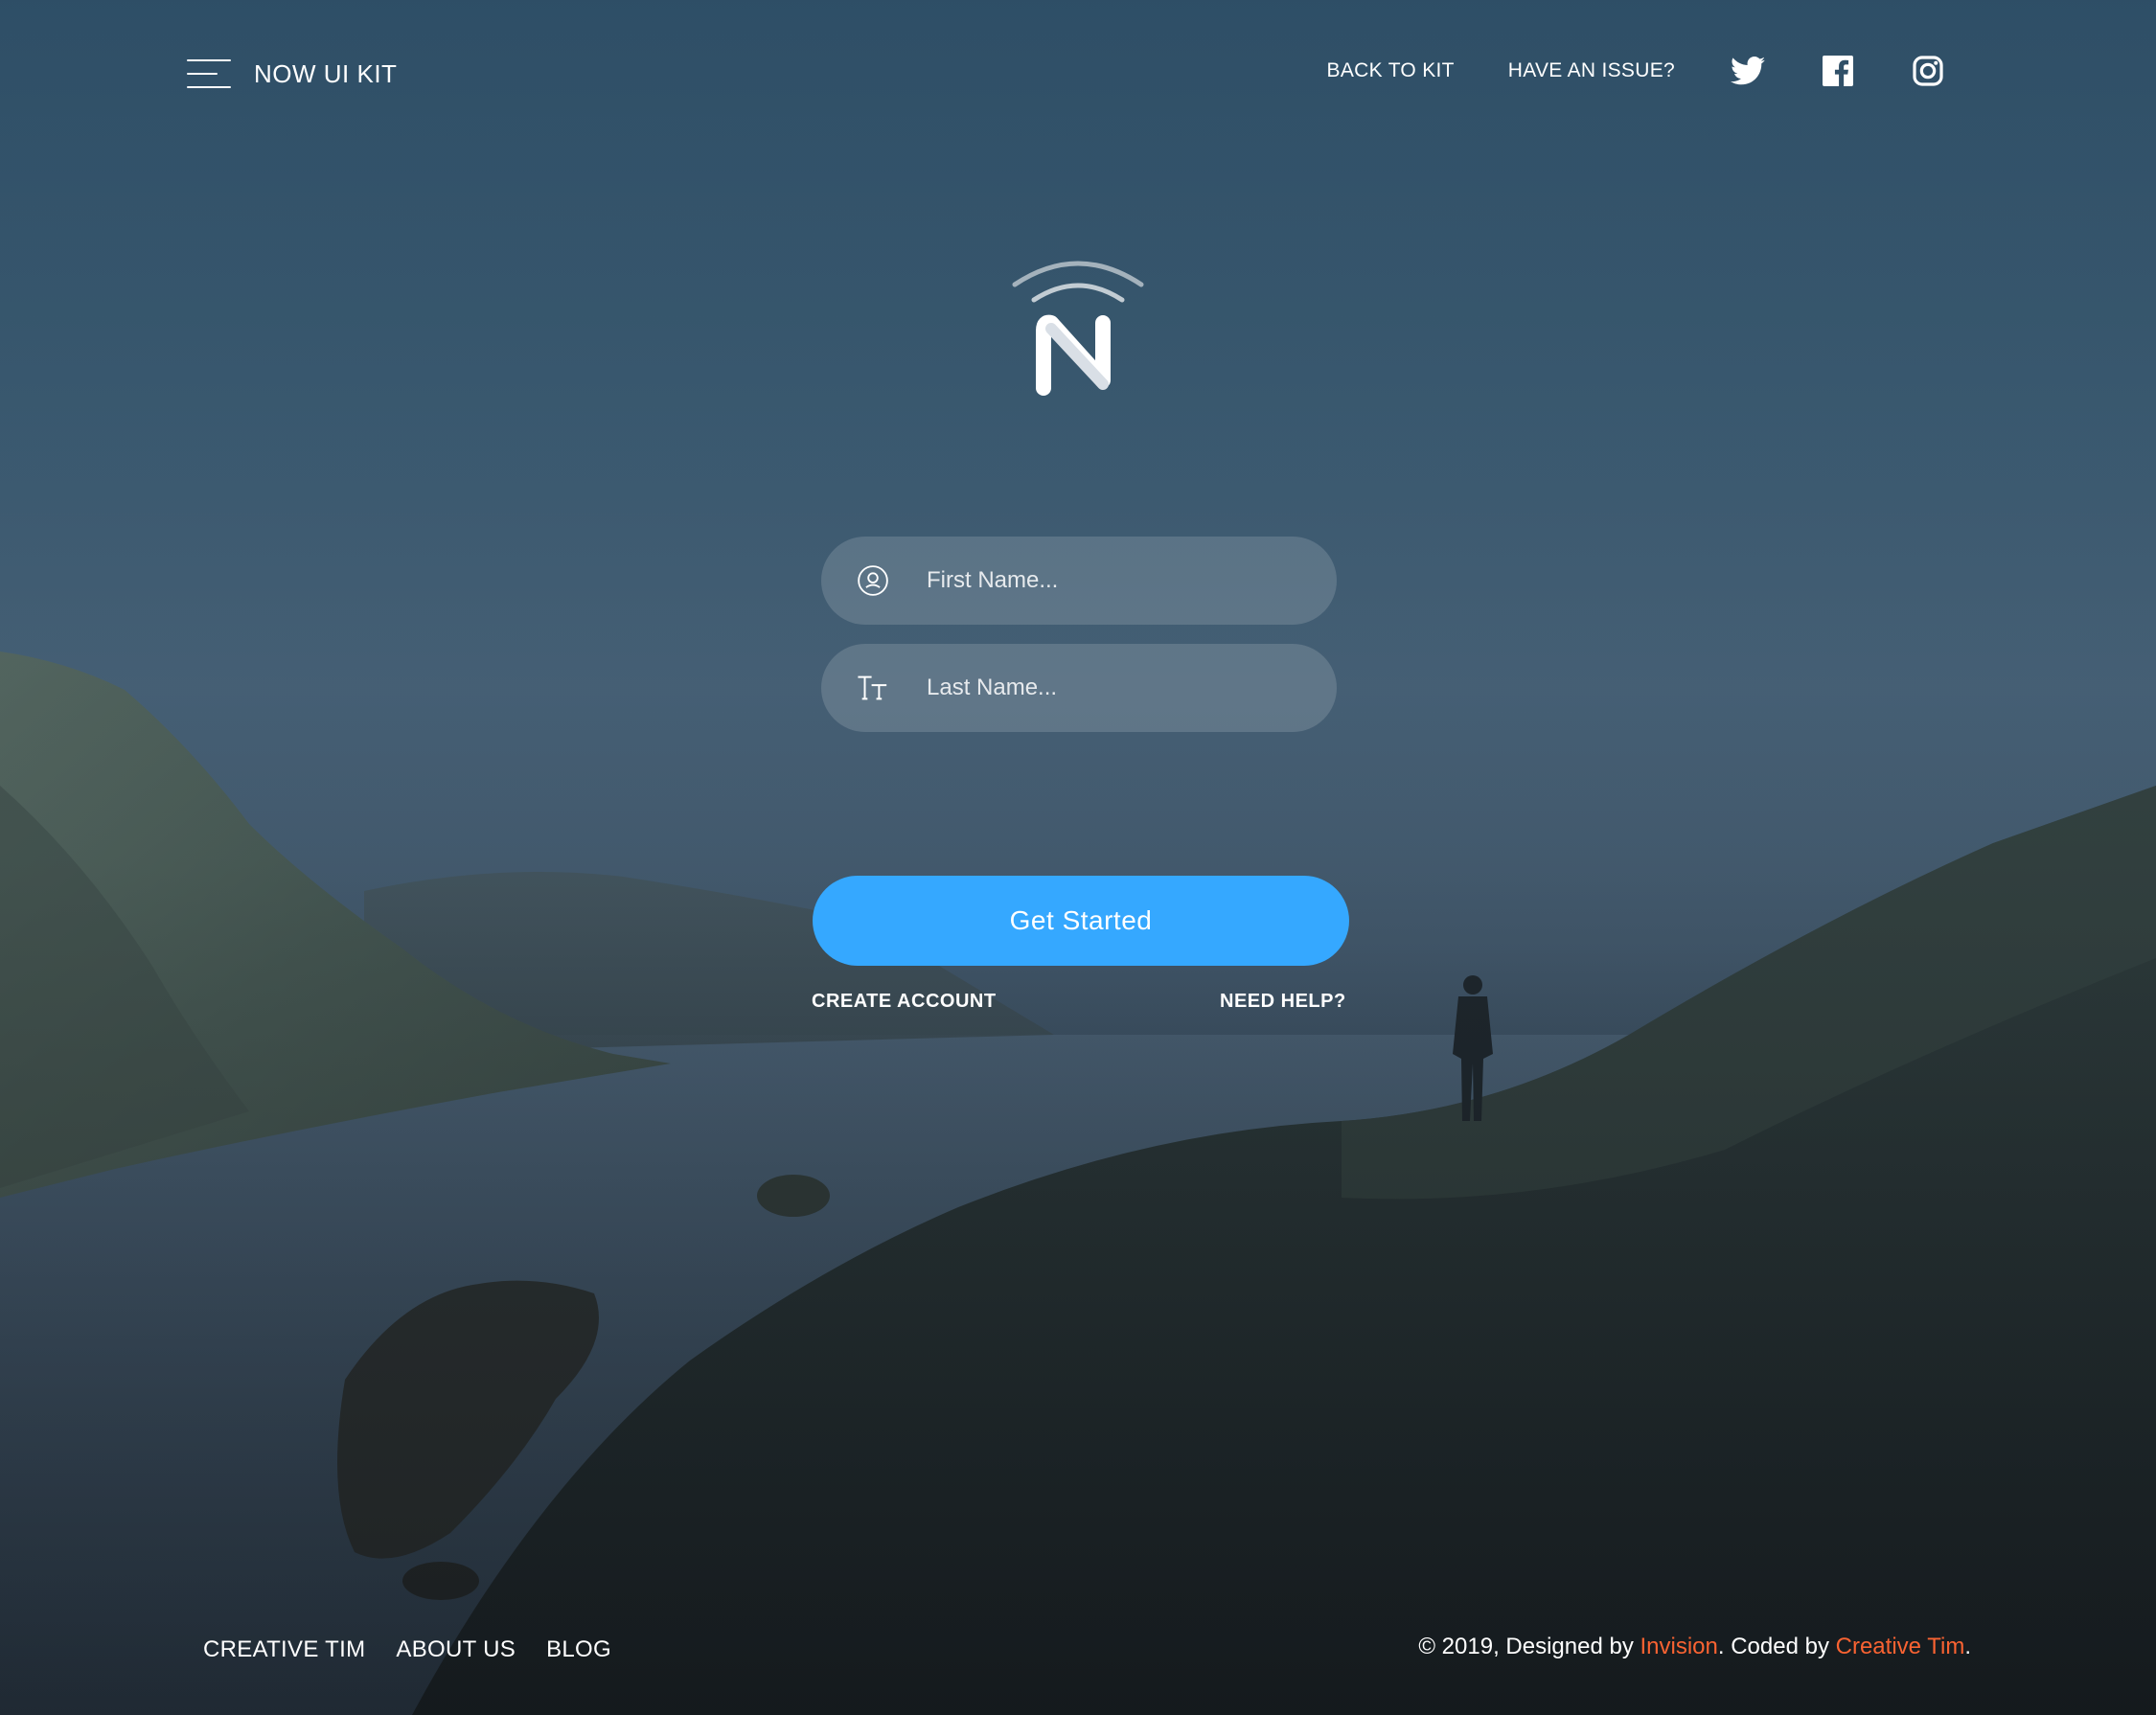 Image resolution: width=2156 pixels, height=1715 pixels. Describe the element at coordinates (1529, 1646) in the screenshot. I see `copyright-prefix: © 2019, Designed by` at that location.